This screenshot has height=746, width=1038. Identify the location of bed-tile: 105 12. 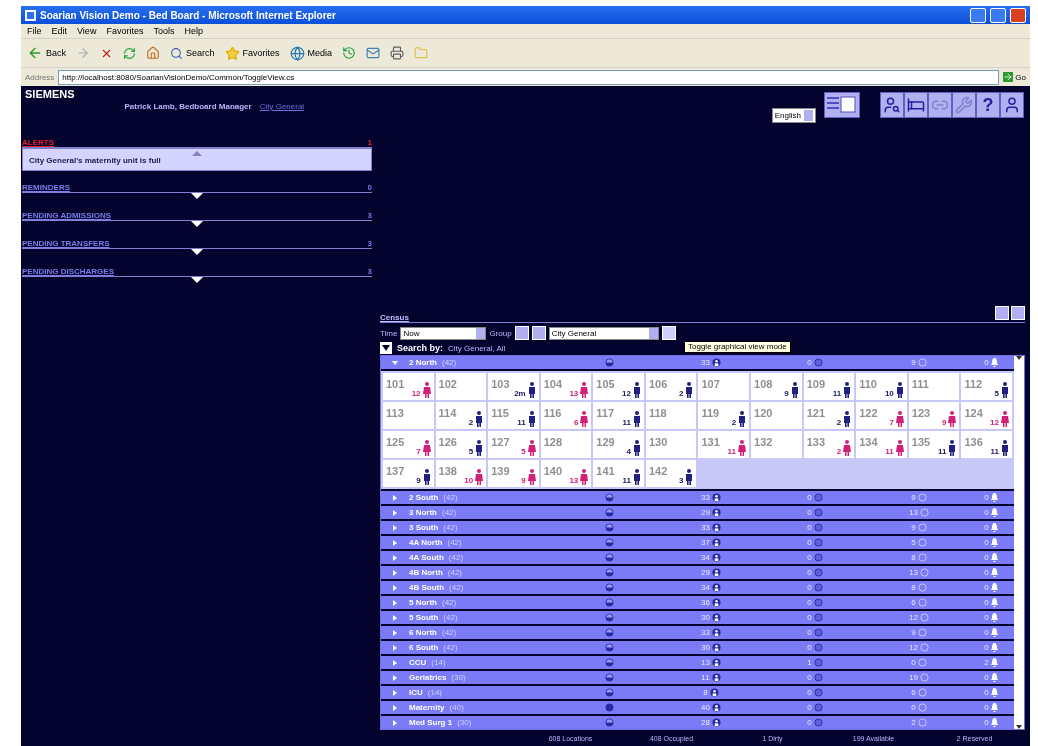
(618, 386).